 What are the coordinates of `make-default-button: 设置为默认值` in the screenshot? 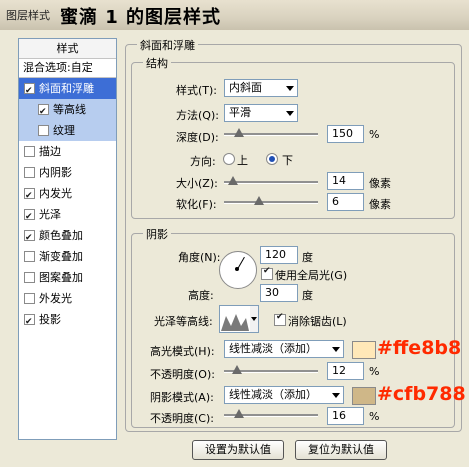 It's located at (238, 450).